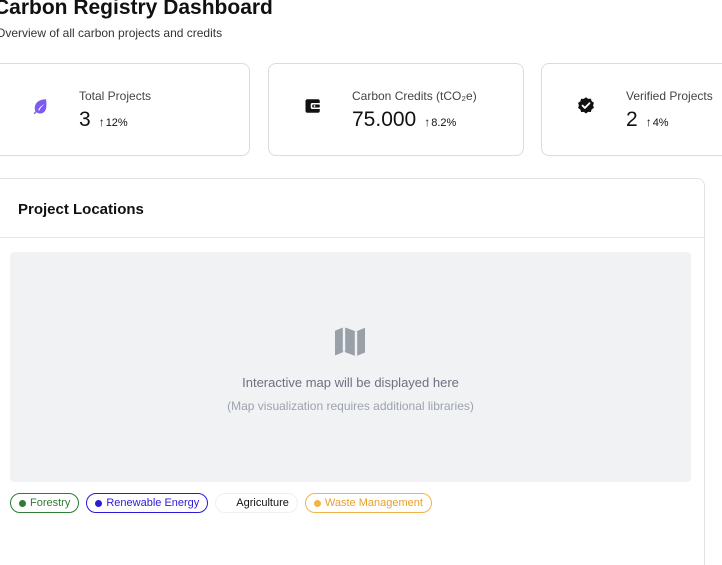 This screenshot has height=565, width=722. What do you see at coordinates (384, 119) in the screenshot?
I see `stat-value: 75.000` at bounding box center [384, 119].